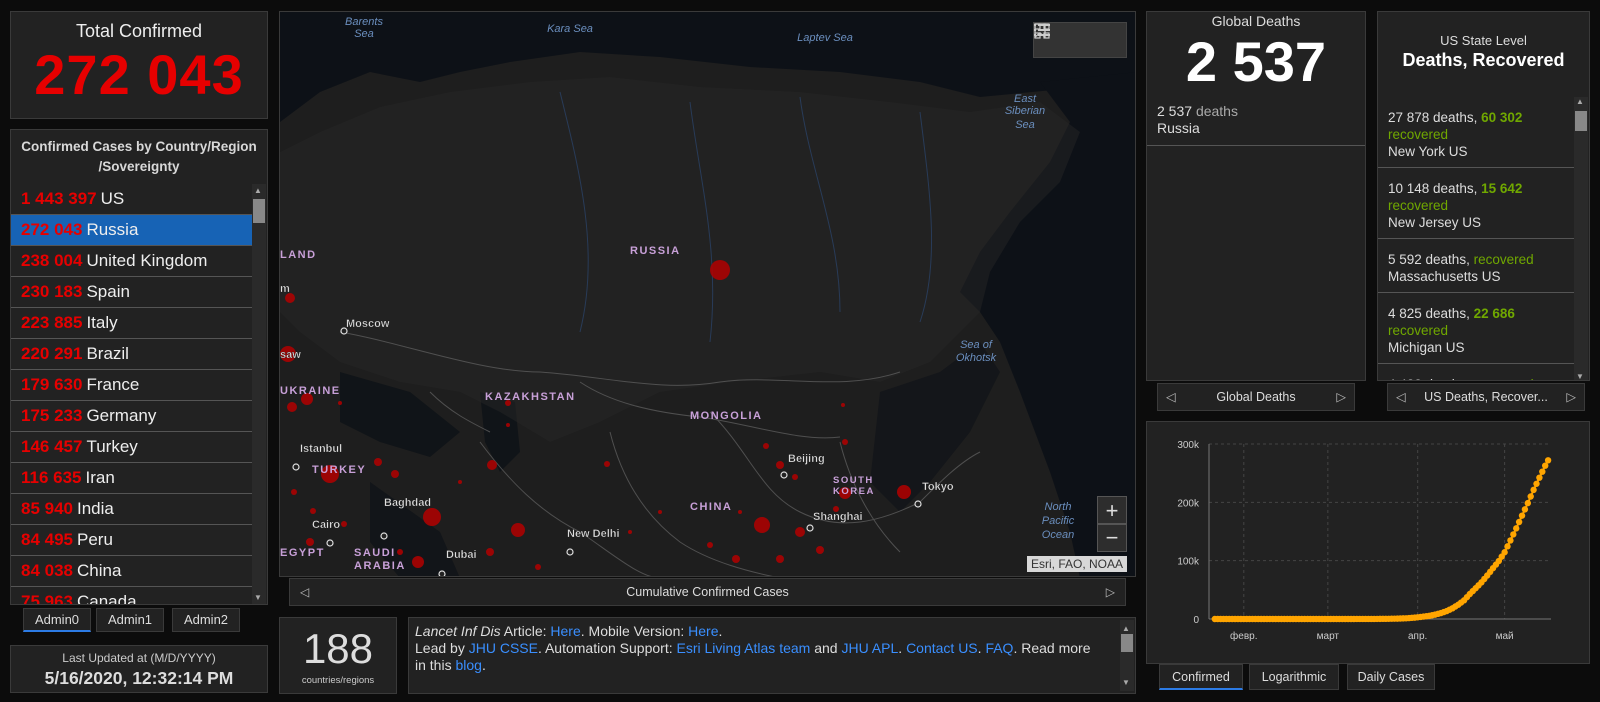 The image size is (1600, 702). What do you see at coordinates (57, 620) in the screenshot?
I see `tab-admin0: Admin0` at bounding box center [57, 620].